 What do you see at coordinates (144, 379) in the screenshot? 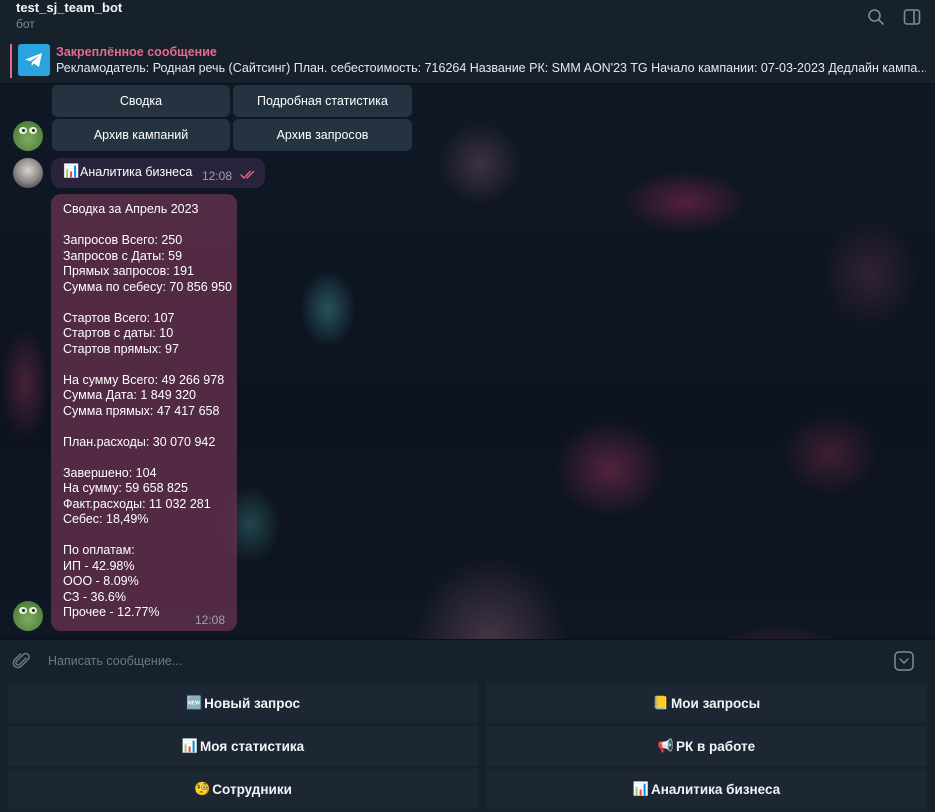
I see `message-line: На сумму Всего: 49 266 978` at bounding box center [144, 379].